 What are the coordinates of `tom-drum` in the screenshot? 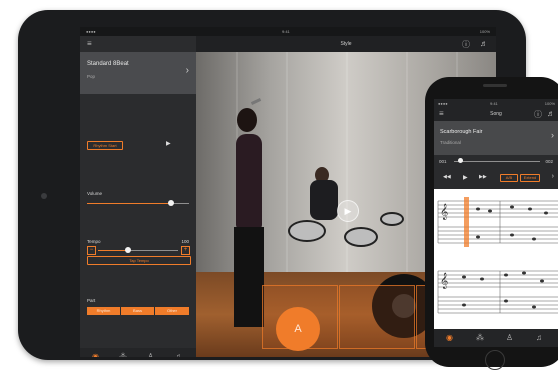 It's located at (307, 231).